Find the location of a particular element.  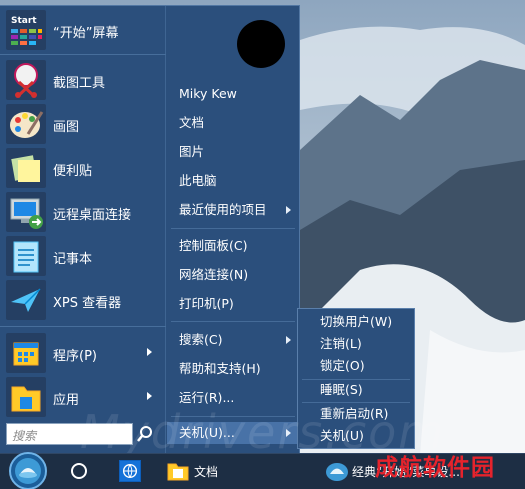

printers-link: 打印机(P) is located at coordinates (233, 304).